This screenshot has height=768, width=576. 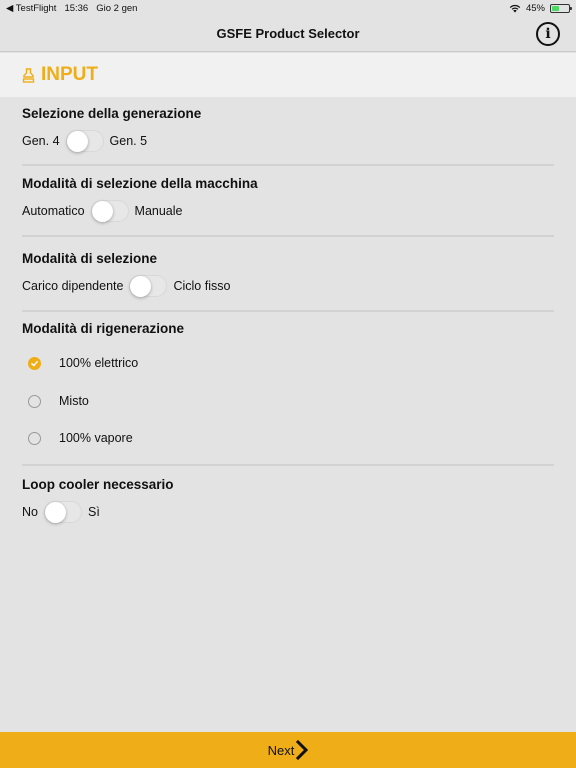 I want to click on status-time: 15:36, so click(x=76, y=8).